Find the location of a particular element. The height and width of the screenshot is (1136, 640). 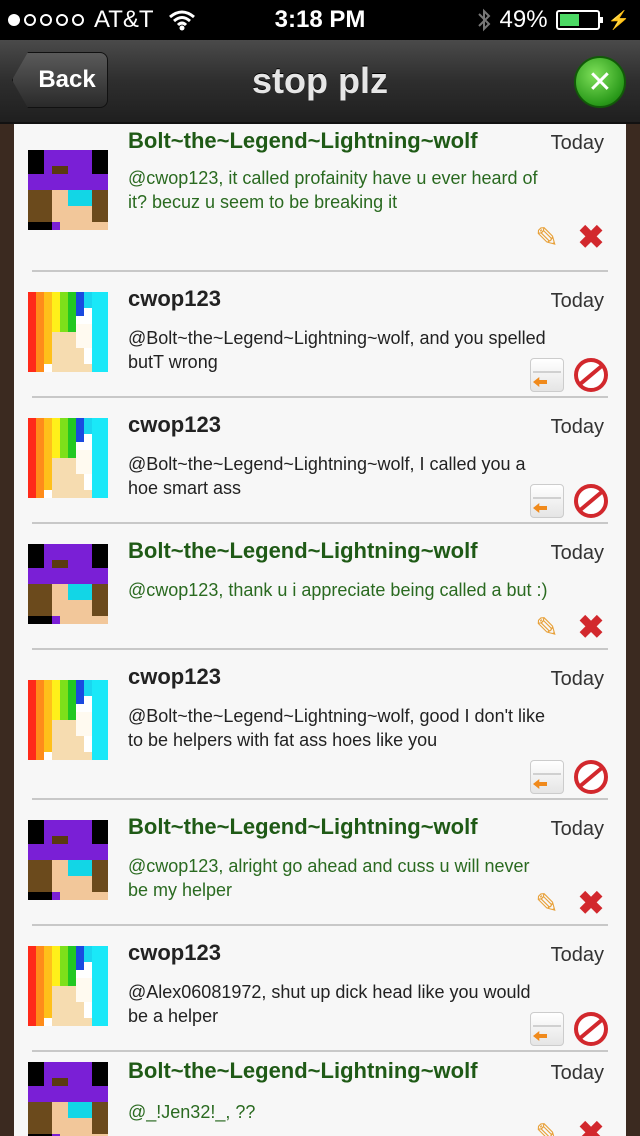

message-text: @_!Jen32!_, ?? is located at coordinates (192, 1112).